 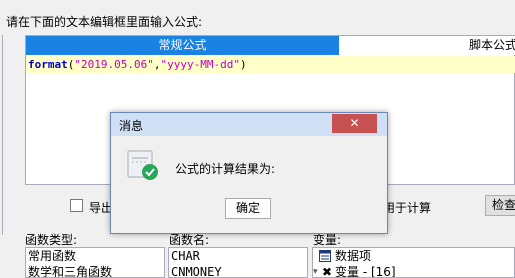 I want to click on list-item: CNMONEY, so click(x=238, y=270).